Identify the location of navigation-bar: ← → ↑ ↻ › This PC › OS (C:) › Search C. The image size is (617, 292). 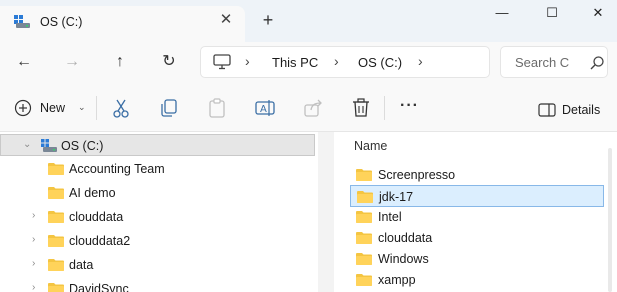
(308, 62).